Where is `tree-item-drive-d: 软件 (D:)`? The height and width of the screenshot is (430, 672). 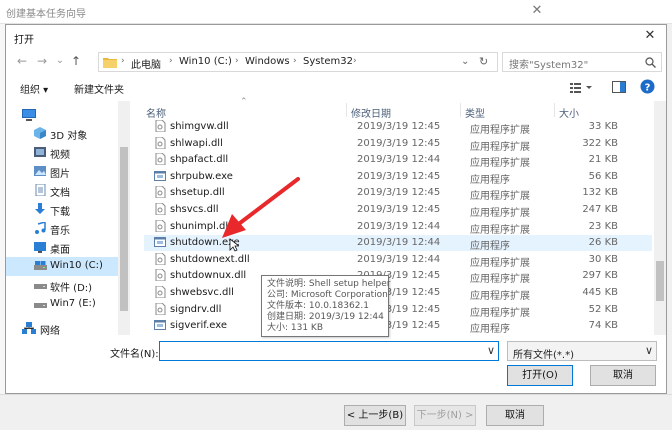 tree-item-drive-d: 软件 (D:) is located at coordinates (62, 285).